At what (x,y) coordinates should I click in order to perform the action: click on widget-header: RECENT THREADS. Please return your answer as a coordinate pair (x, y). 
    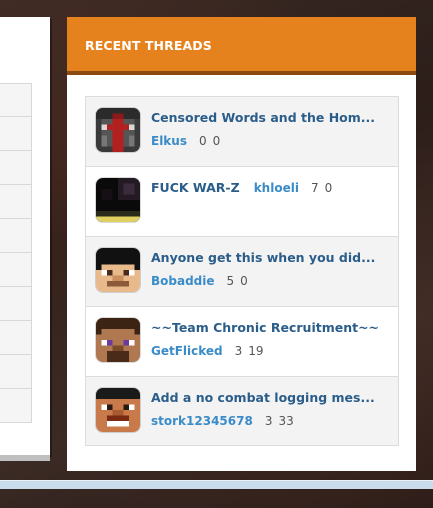
    Looking at the image, I should click on (241, 46).